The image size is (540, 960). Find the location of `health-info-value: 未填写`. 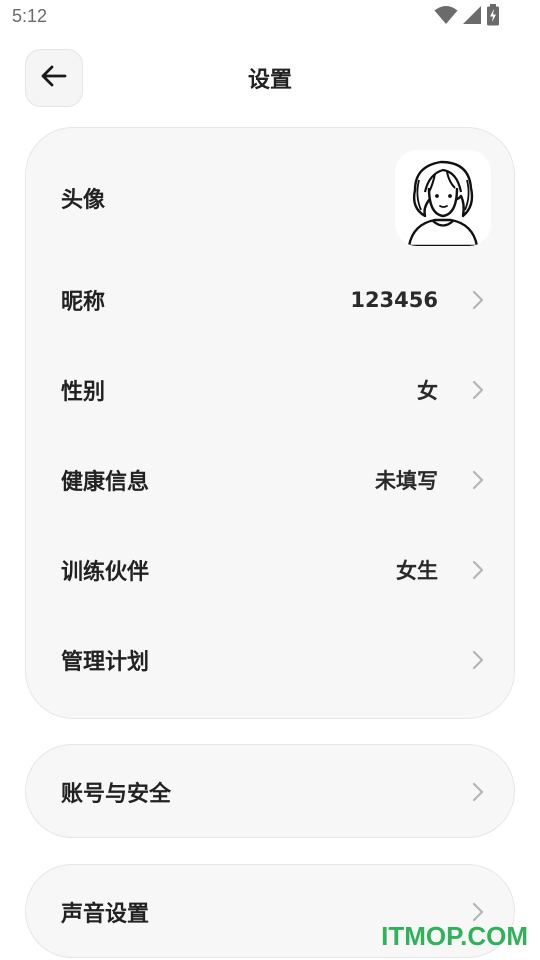

health-info-value: 未填写 is located at coordinates (406, 481).